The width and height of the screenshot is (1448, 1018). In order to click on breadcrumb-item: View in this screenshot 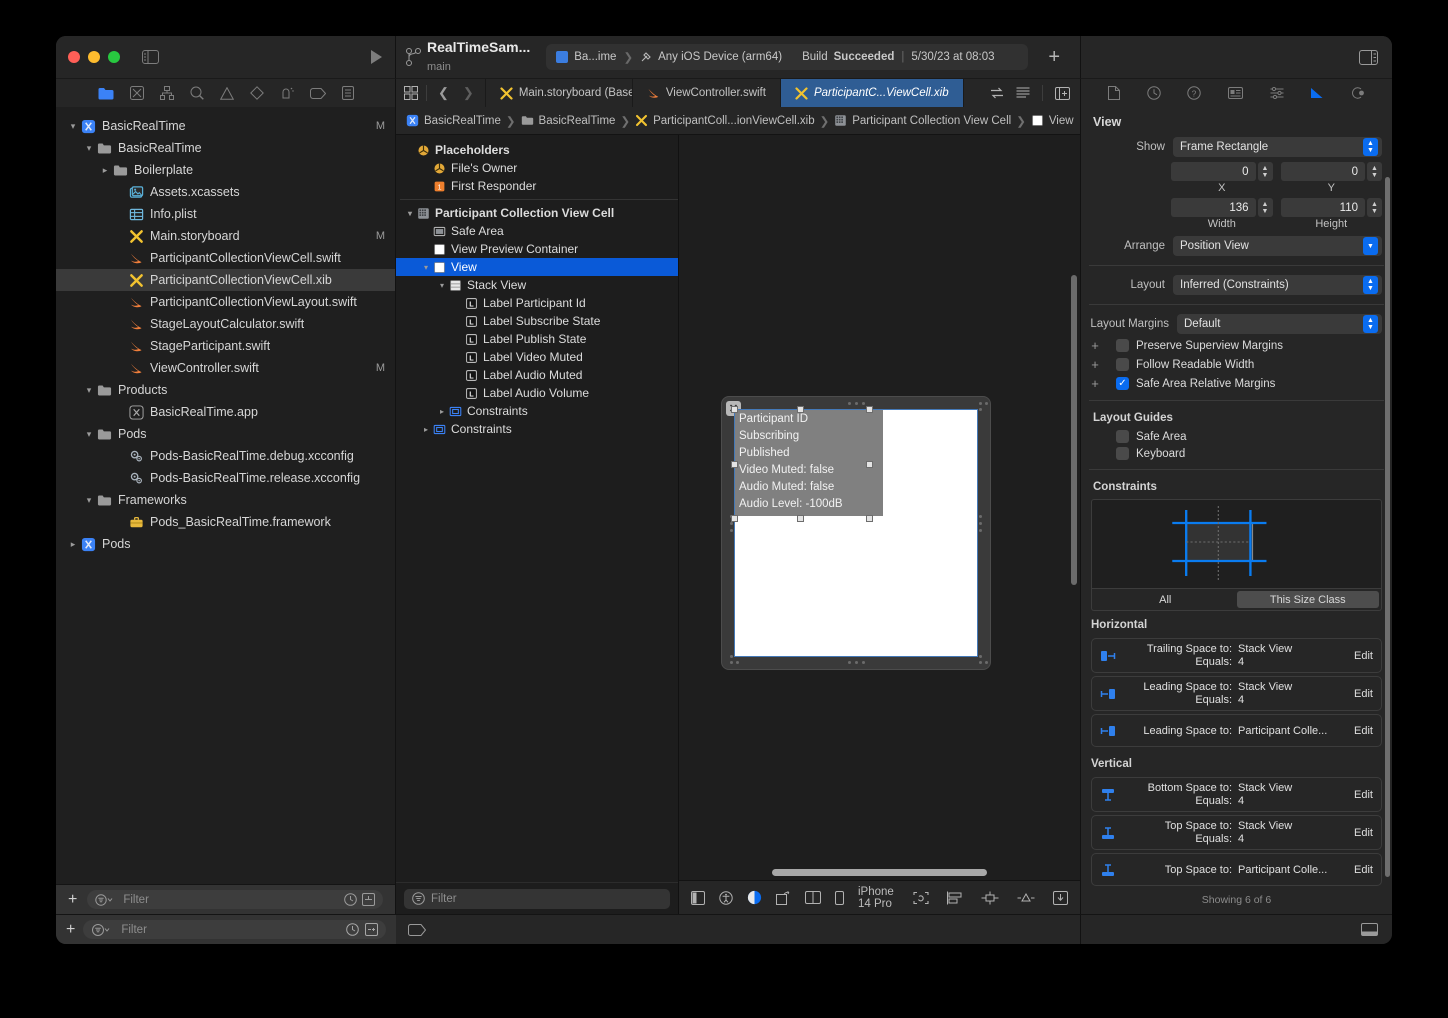, I will do `click(1052, 120)`.